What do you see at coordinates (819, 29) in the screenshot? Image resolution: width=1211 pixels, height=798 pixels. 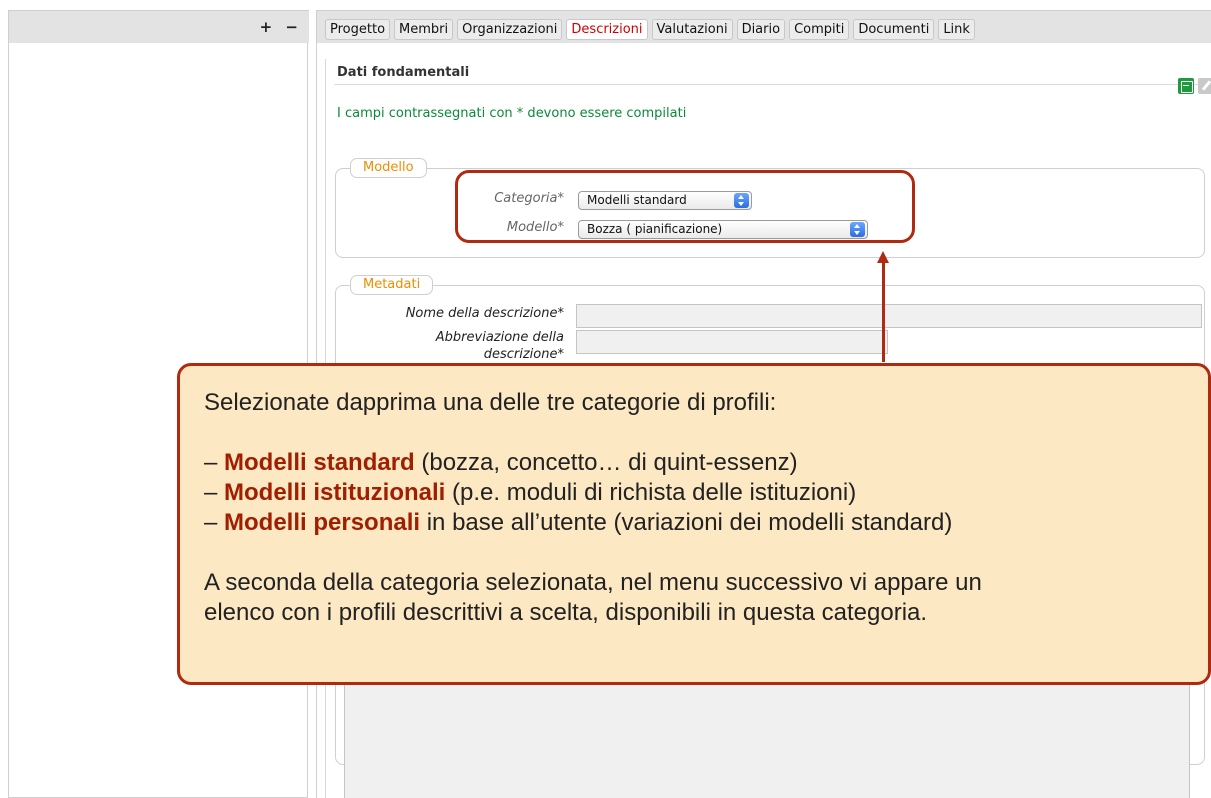 I see `tab-compiti: Compiti` at bounding box center [819, 29].